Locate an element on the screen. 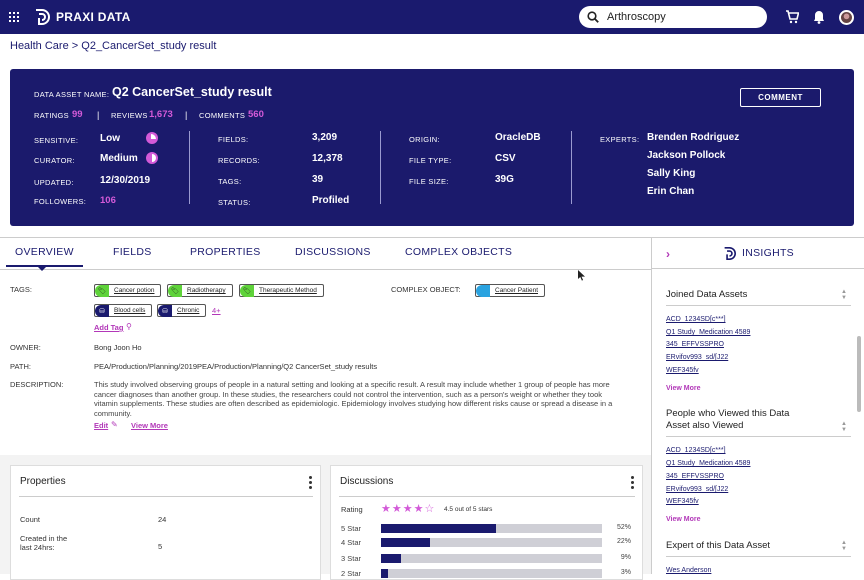  complex-object-name: Cancer Patient is located at coordinates (516, 290).